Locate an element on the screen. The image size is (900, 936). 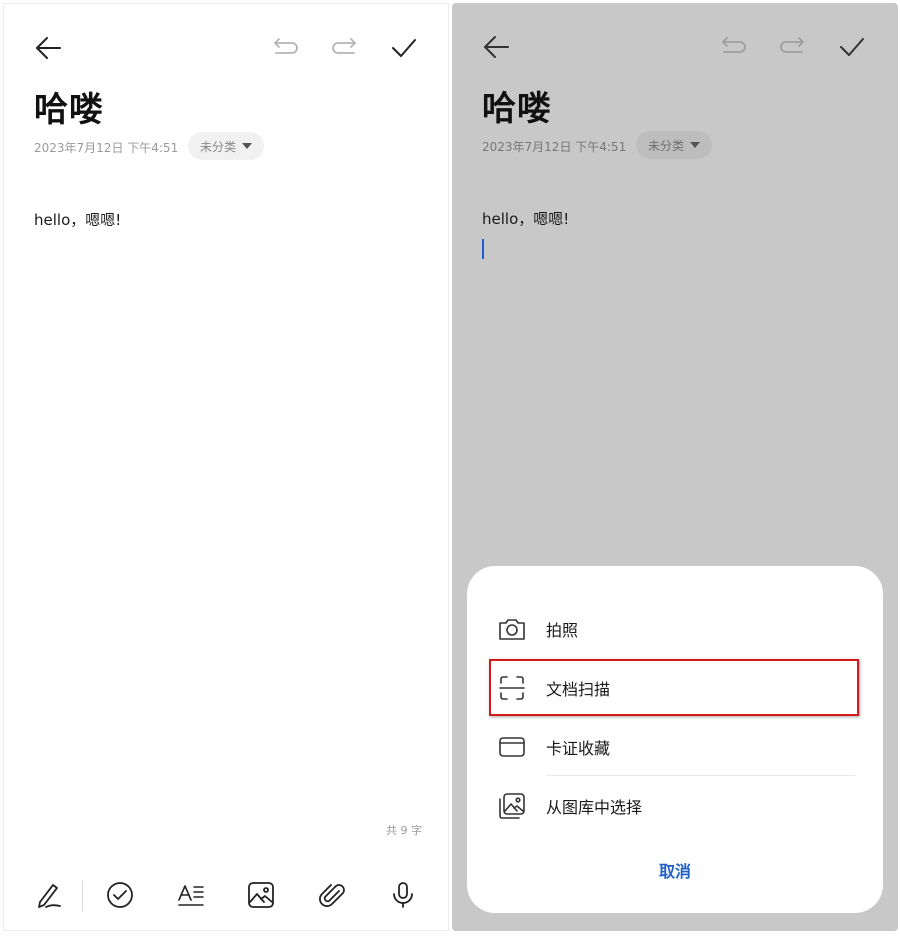
sheet-item-card: 卡证收藏 is located at coordinates (675, 747).